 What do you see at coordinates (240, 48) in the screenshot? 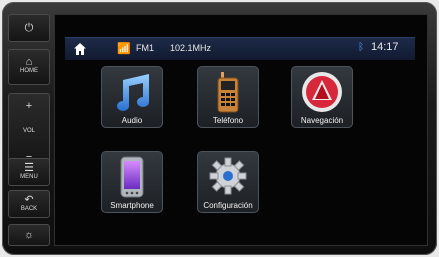
I see `status-bar: 📶 FM1 102.1MHz ᛒ 14:17` at bounding box center [240, 48].